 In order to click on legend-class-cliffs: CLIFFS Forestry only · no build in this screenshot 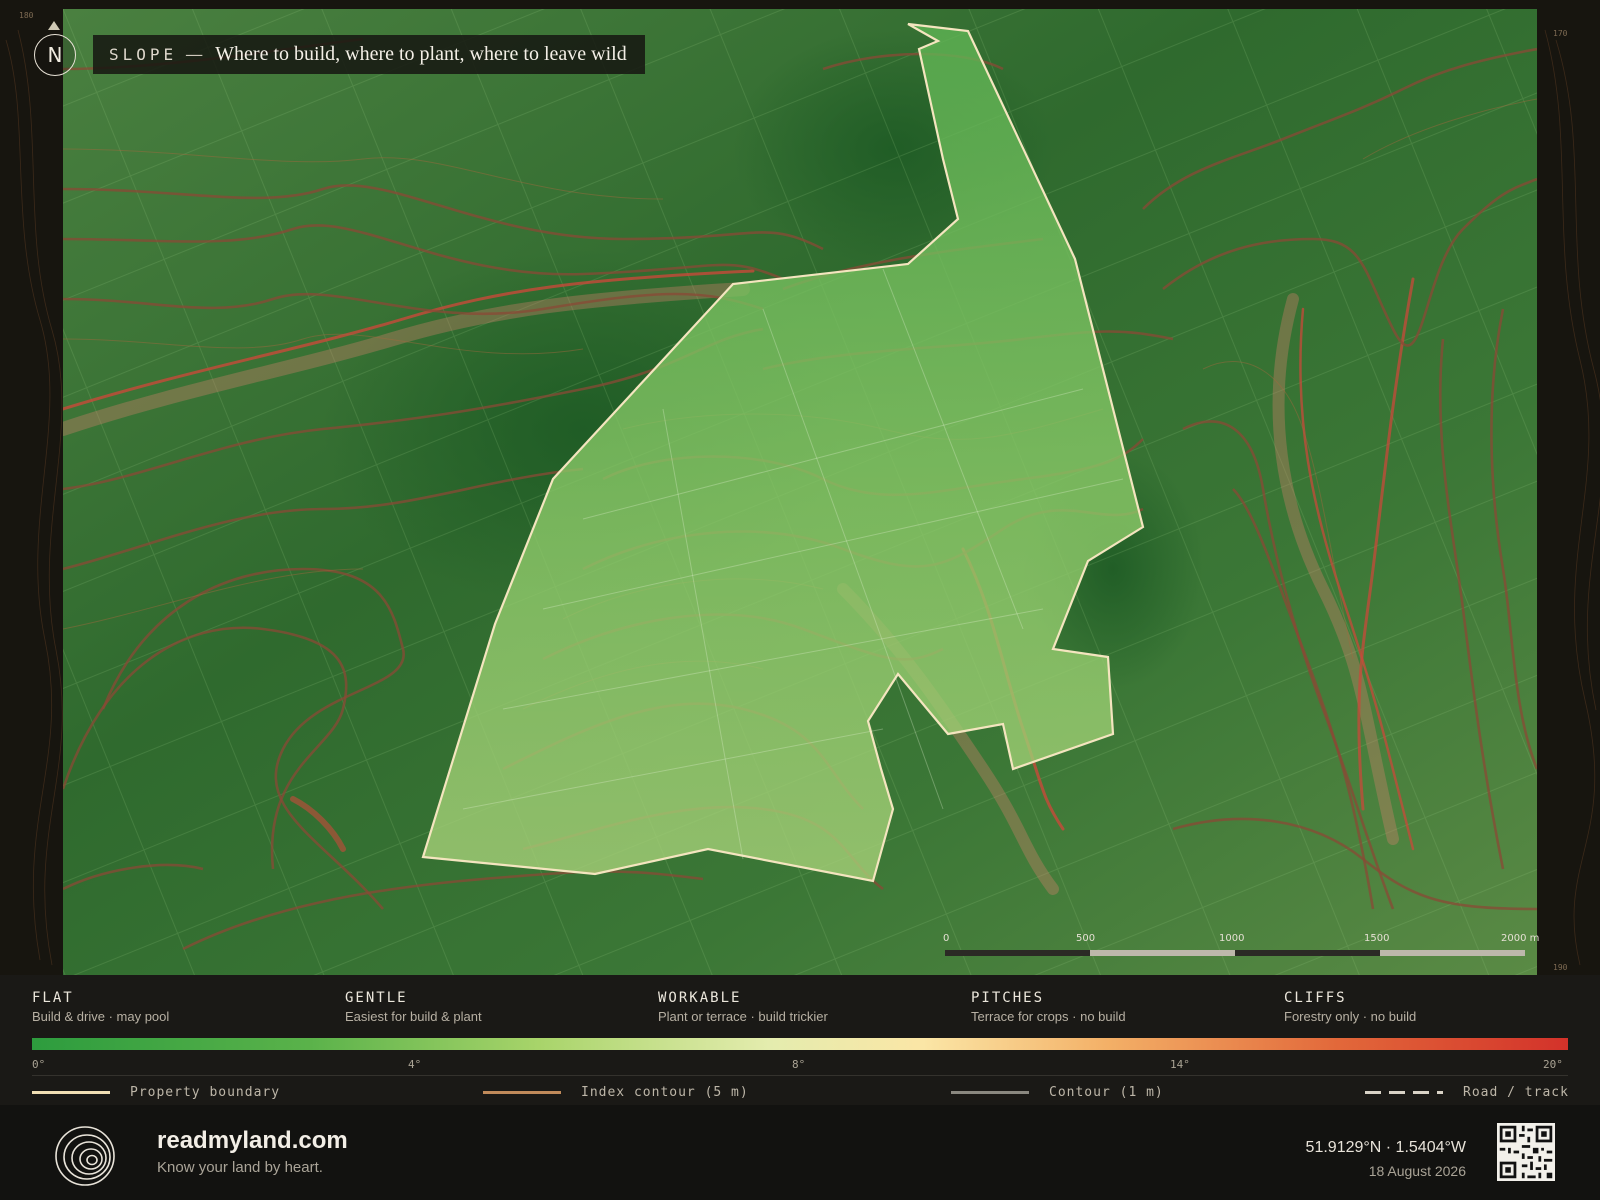, I will do `click(1434, 1007)`.